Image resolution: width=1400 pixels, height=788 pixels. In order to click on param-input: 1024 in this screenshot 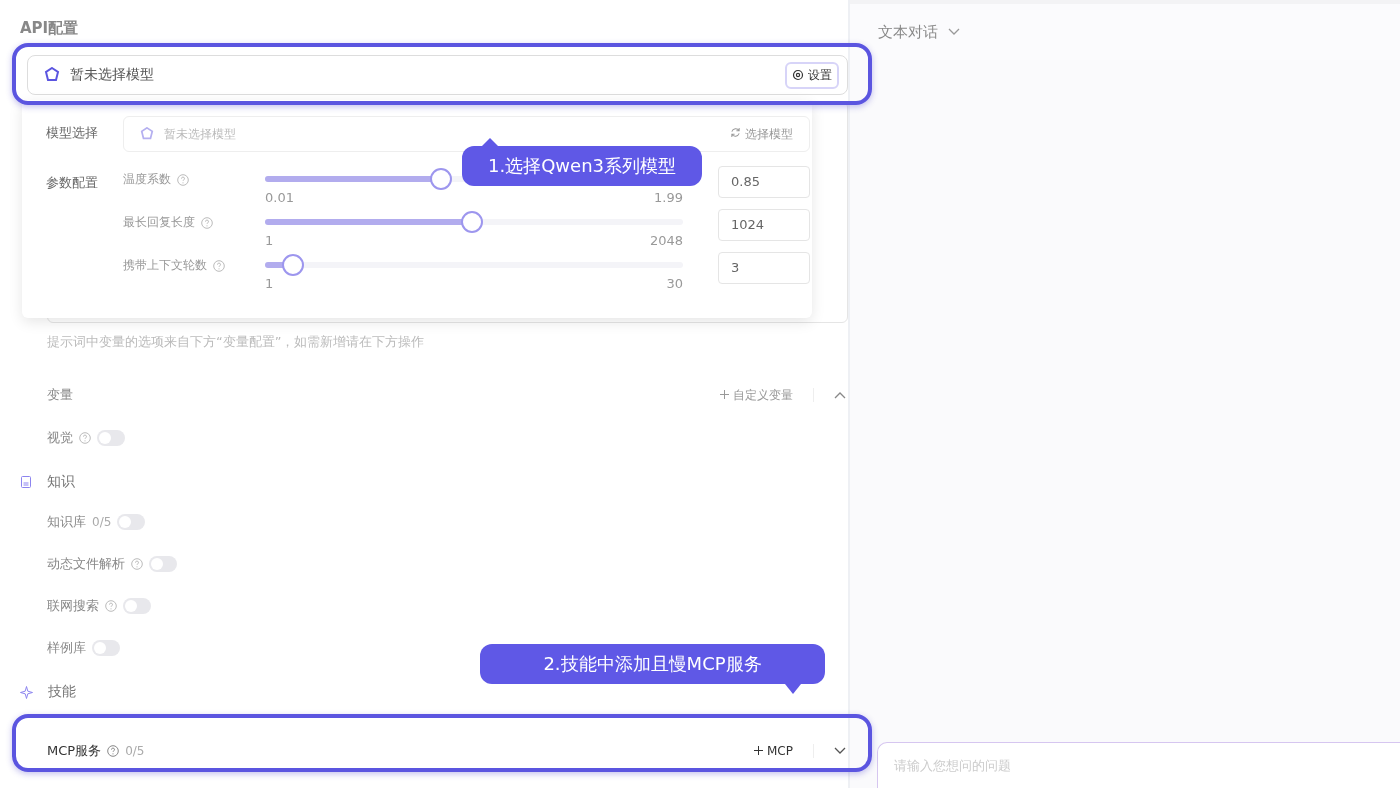, I will do `click(764, 225)`.